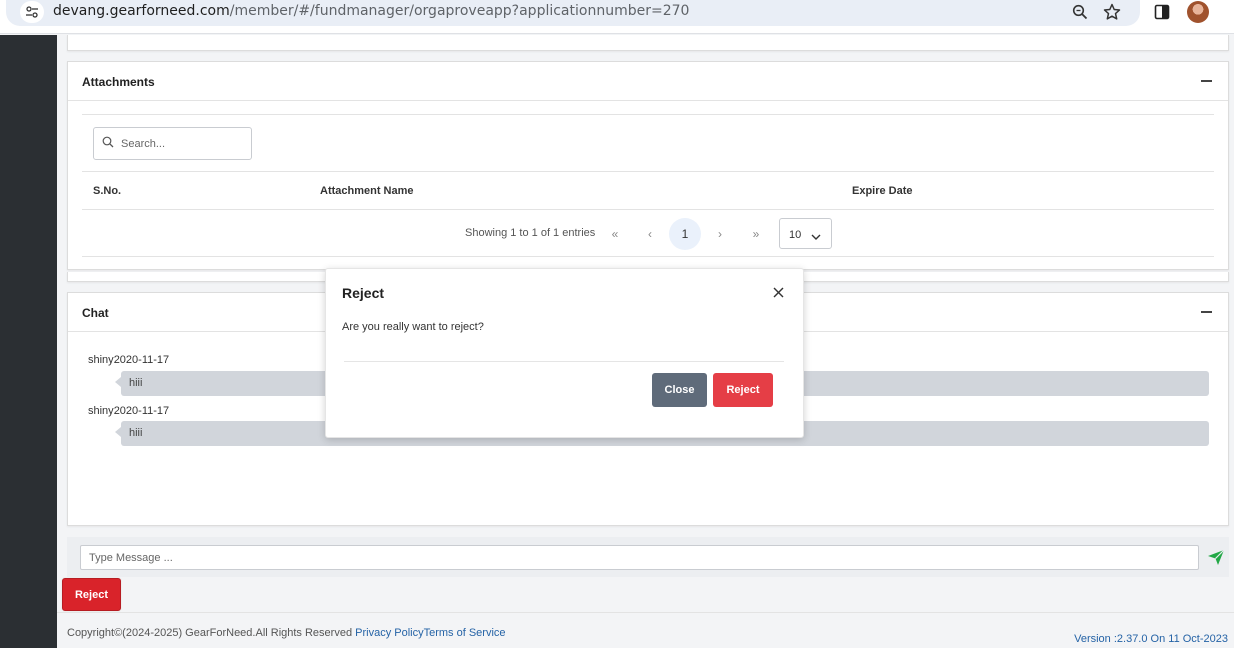  I want to click on message-composer, so click(648, 557).